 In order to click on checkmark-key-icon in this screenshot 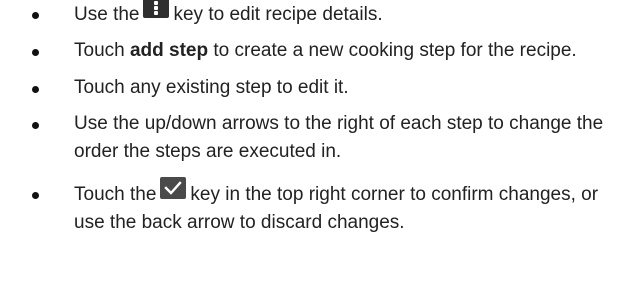, I will do `click(173, 188)`.